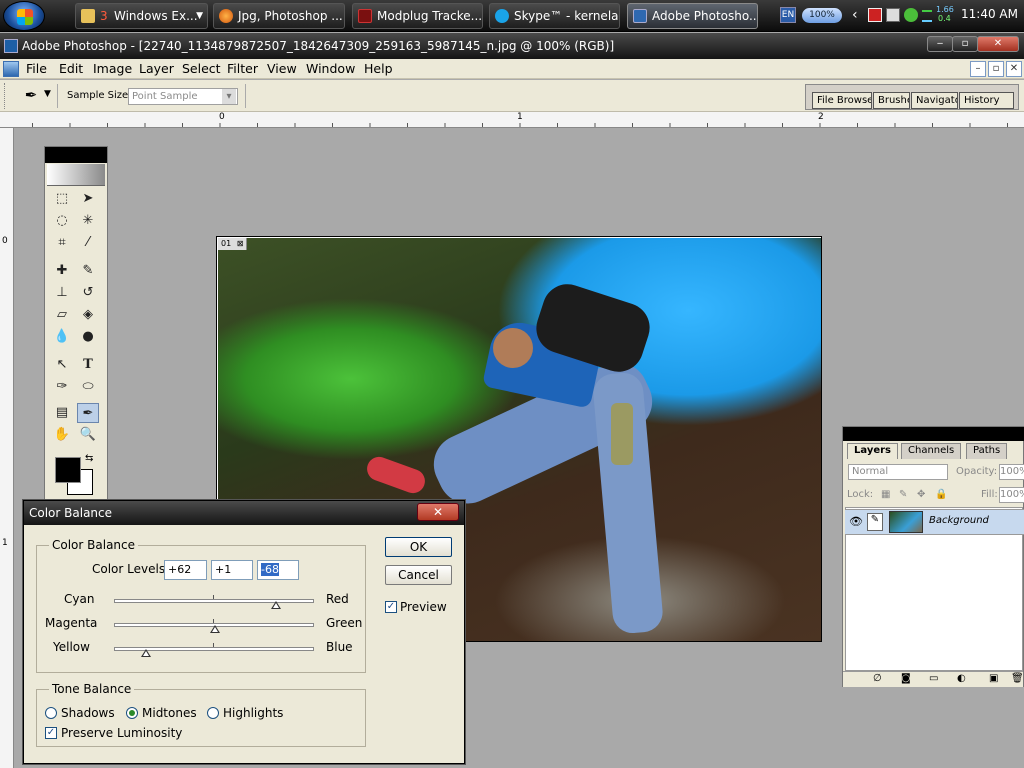 Image resolution: width=1024 pixels, height=768 pixels. What do you see at coordinates (214, 602) in the screenshot?
I see `cyan-red-slider` at bounding box center [214, 602].